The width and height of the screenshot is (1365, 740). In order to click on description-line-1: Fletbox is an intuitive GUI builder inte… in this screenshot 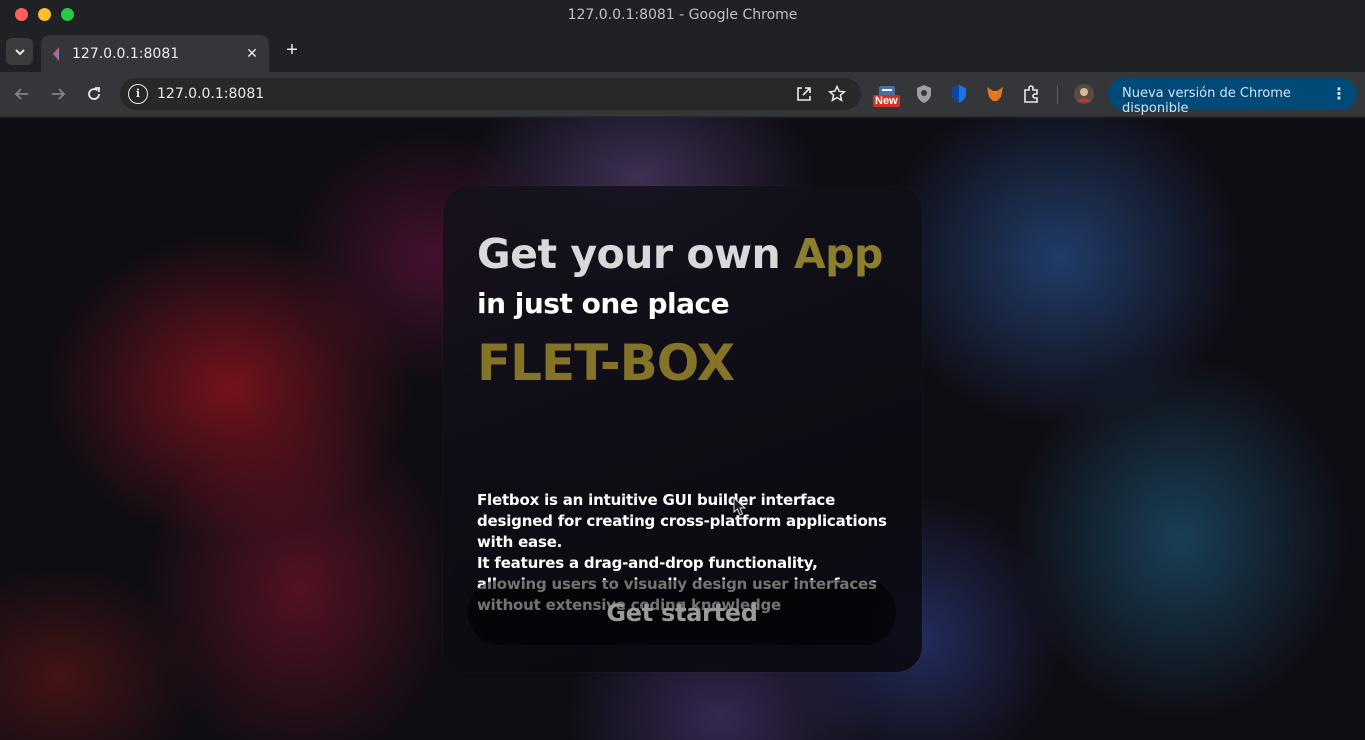, I will do `click(682, 521)`.